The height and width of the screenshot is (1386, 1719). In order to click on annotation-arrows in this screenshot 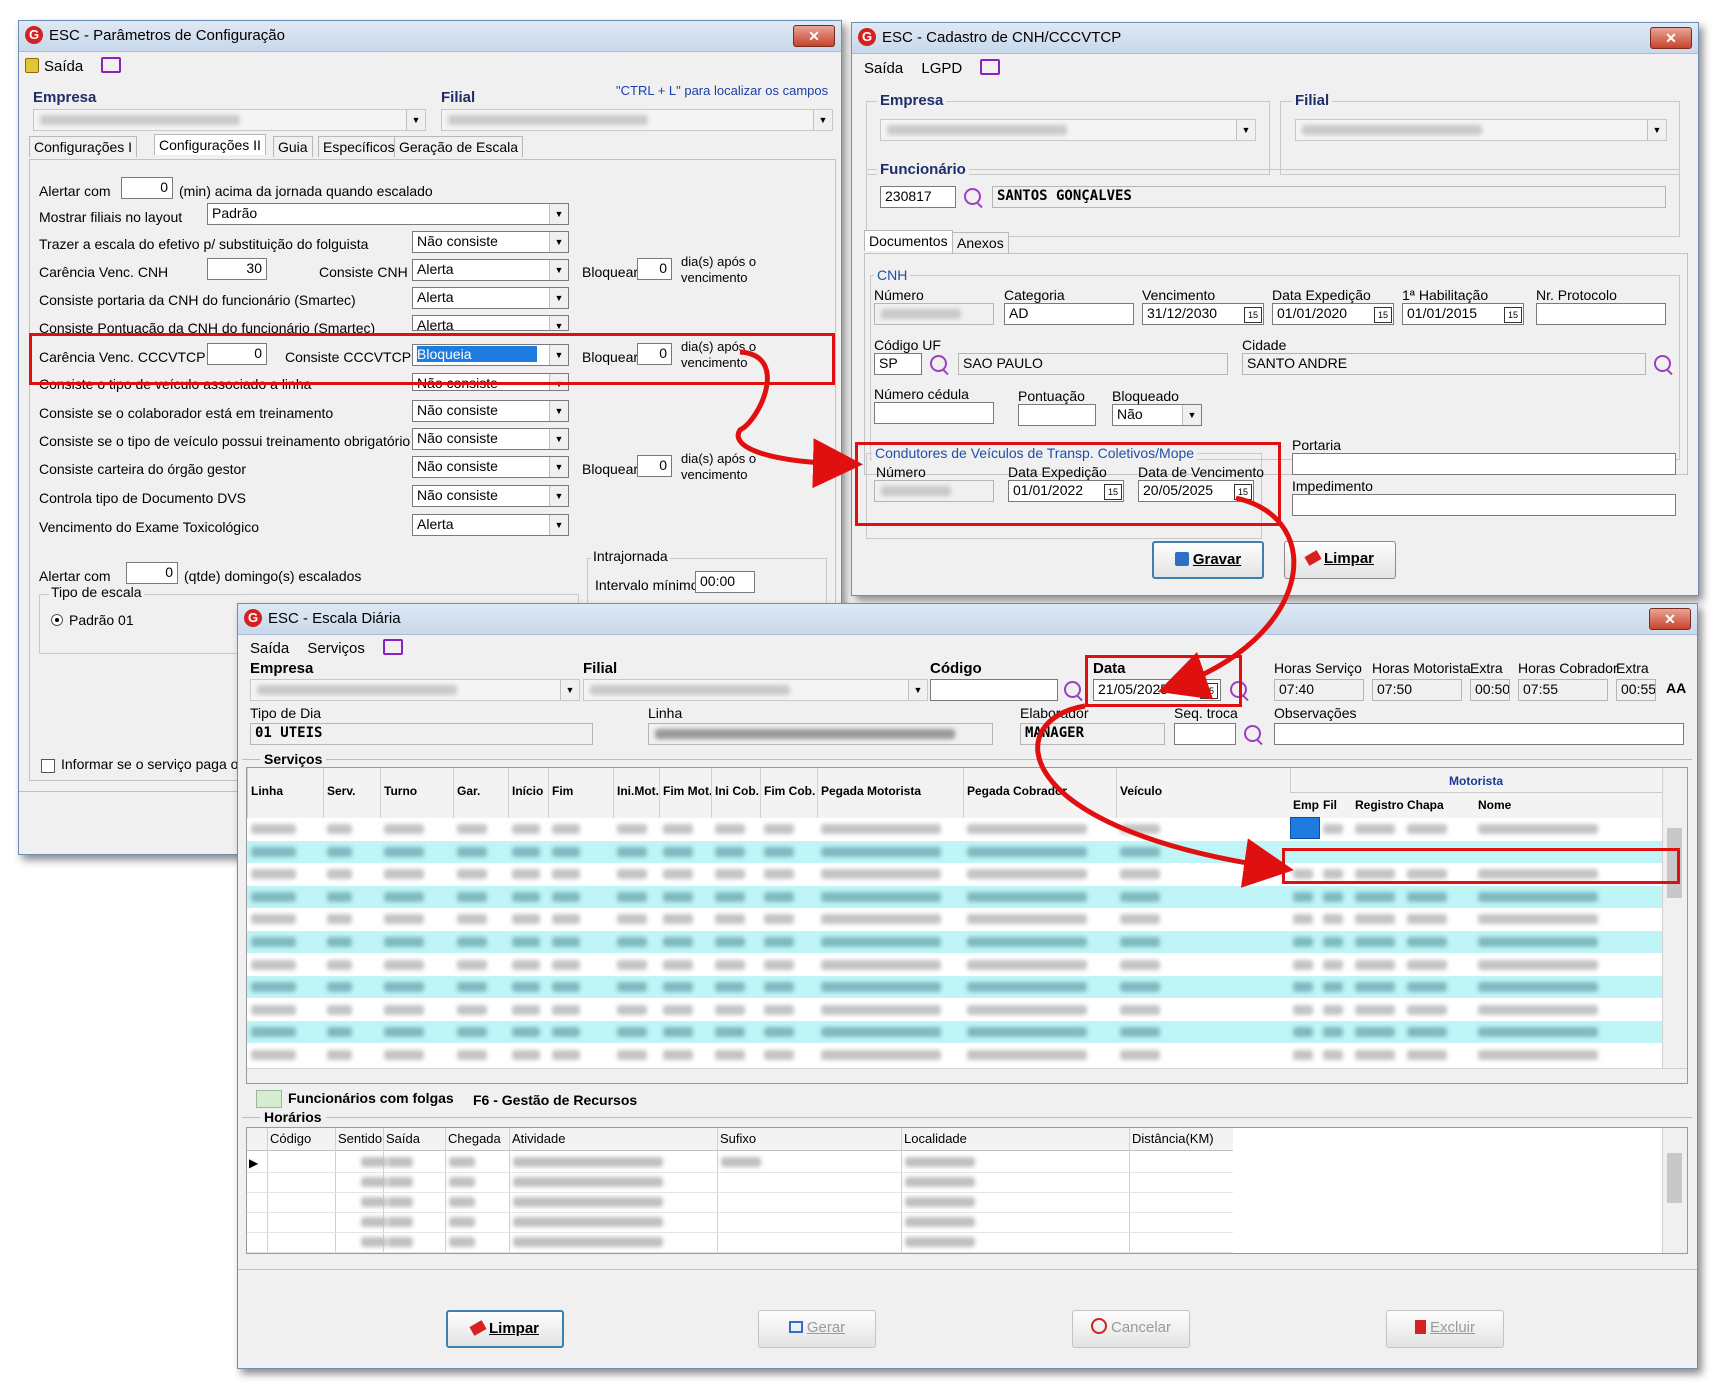, I will do `click(1016, 618)`.